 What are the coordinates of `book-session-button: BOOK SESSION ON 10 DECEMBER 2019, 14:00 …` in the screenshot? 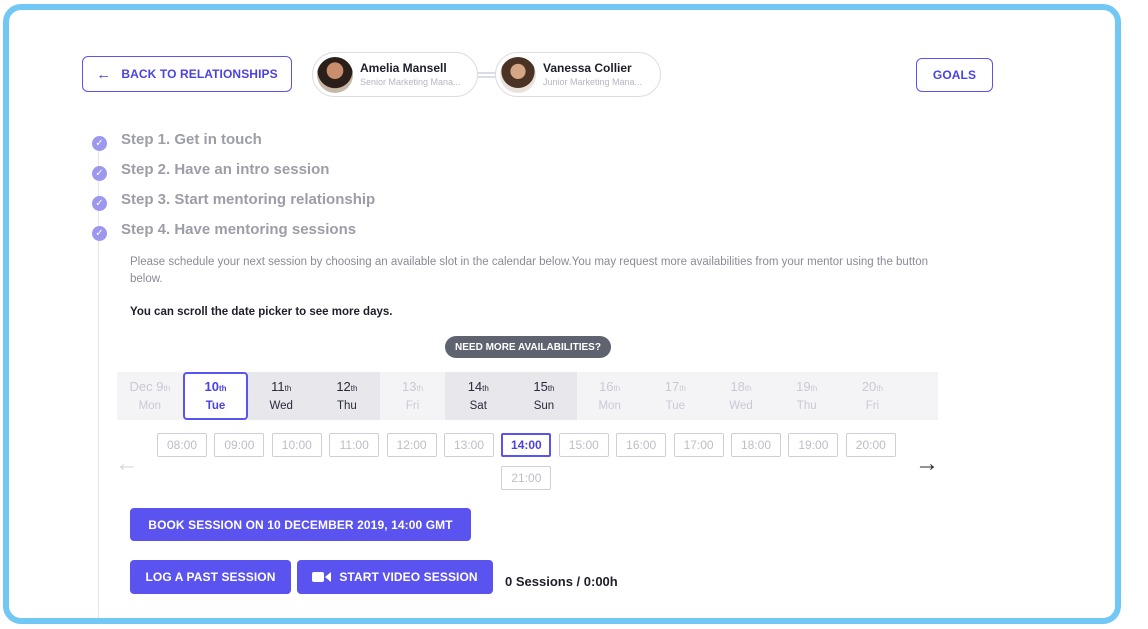 It's located at (300, 524).